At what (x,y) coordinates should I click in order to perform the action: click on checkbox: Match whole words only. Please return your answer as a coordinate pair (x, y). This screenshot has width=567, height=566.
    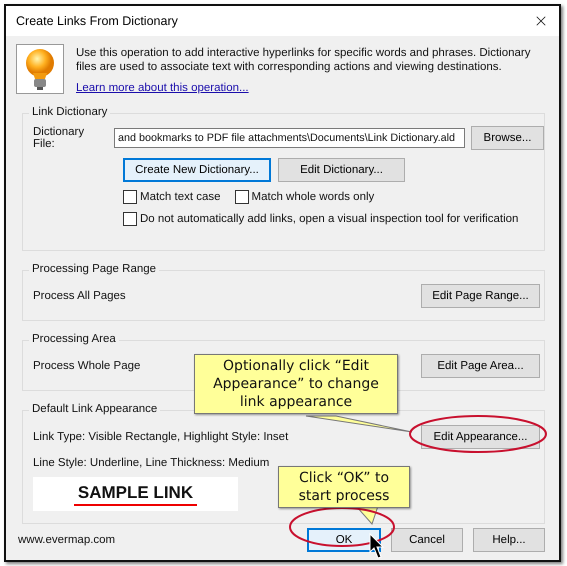
    Looking at the image, I should click on (304, 197).